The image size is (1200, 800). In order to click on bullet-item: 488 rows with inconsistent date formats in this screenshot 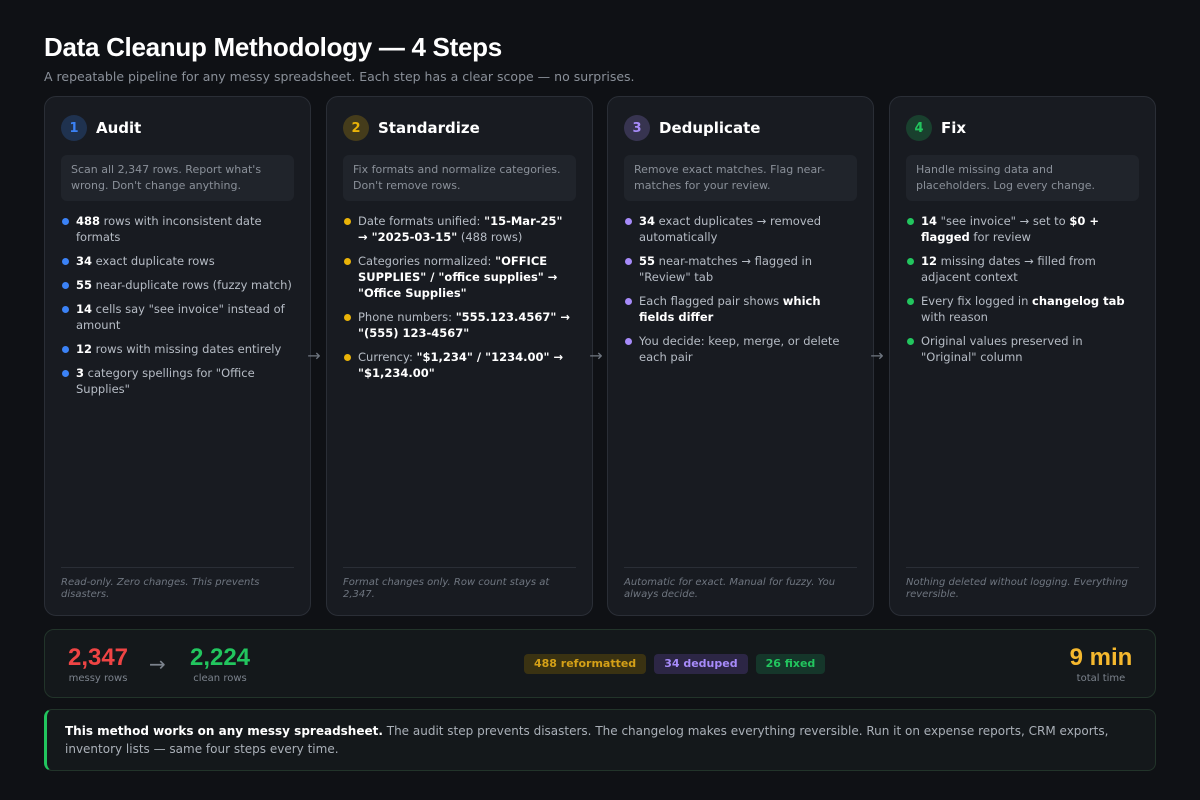, I will do `click(177, 229)`.